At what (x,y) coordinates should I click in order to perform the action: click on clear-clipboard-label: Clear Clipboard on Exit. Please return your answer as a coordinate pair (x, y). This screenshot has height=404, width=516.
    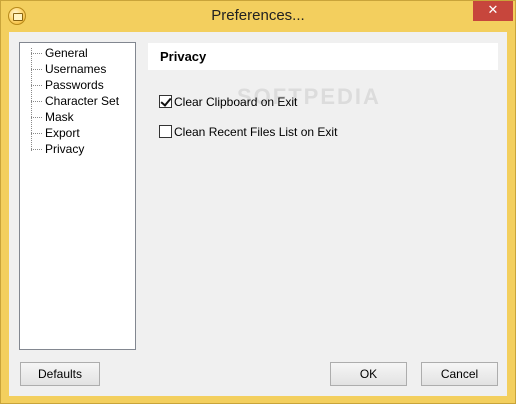
    Looking at the image, I should click on (235, 102).